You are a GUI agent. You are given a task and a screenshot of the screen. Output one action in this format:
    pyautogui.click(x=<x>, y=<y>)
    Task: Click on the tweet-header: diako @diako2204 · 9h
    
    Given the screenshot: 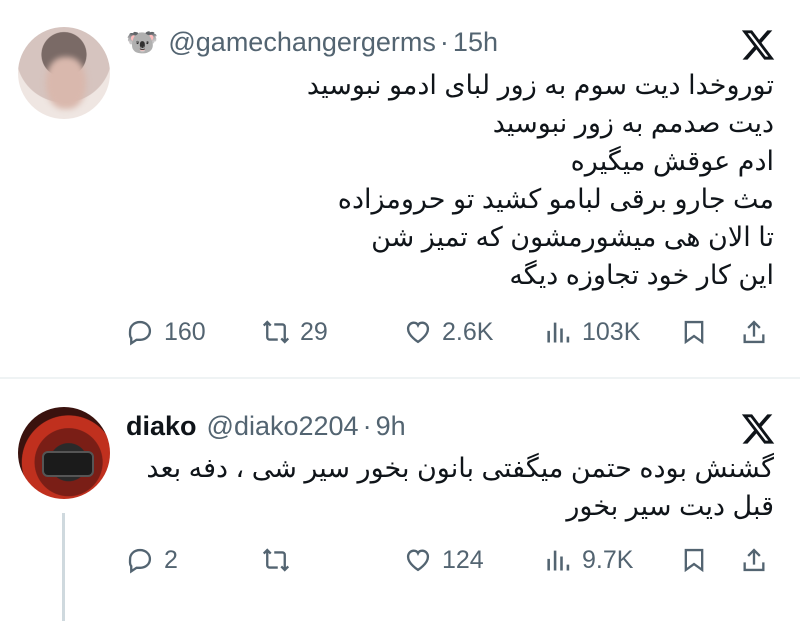 What is the action you would take?
    pyautogui.click(x=266, y=426)
    